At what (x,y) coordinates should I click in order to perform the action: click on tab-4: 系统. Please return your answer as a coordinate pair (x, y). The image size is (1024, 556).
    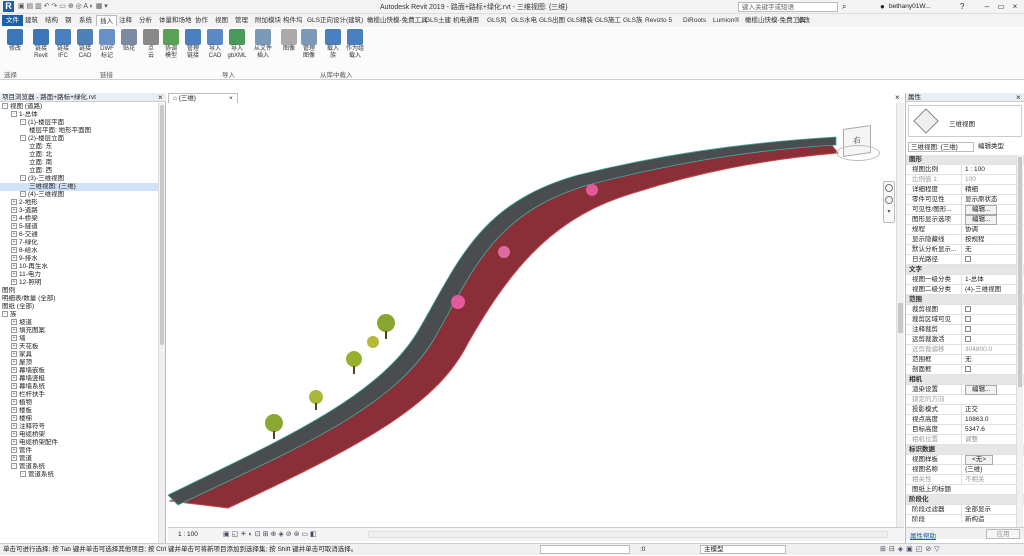
    Looking at the image, I should click on (85, 20).